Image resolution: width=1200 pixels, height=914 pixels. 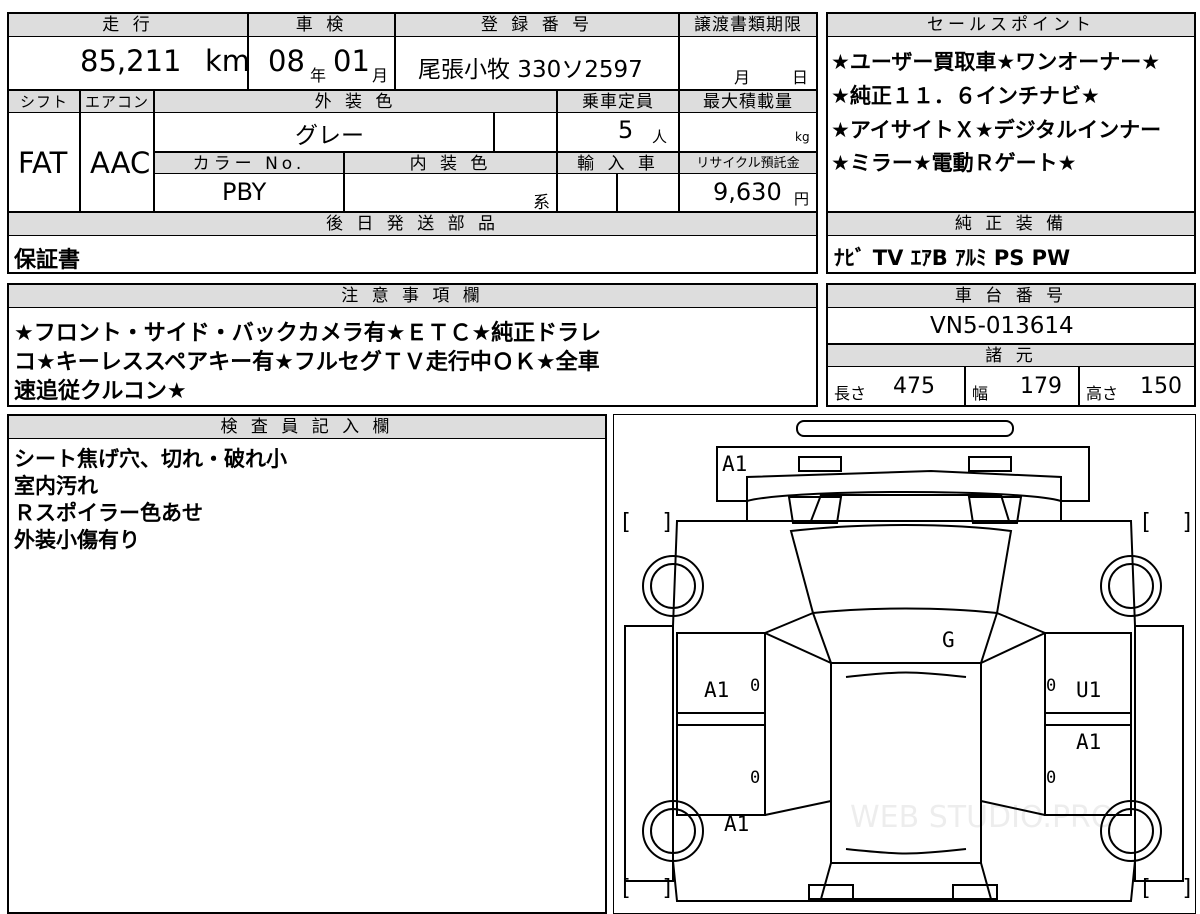 I want to click on interior-color-suffix: 系, so click(x=541, y=203).